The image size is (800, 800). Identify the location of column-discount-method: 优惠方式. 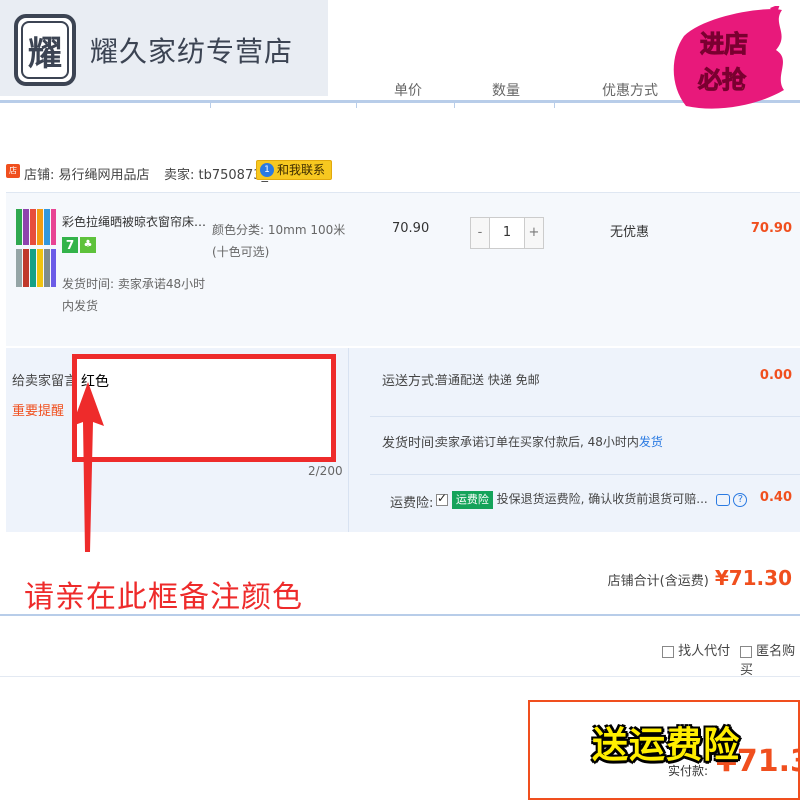
(630, 91).